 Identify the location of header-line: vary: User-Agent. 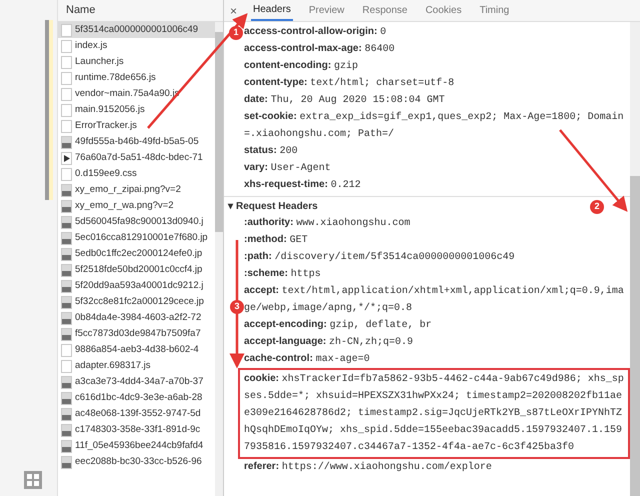
(288, 168).